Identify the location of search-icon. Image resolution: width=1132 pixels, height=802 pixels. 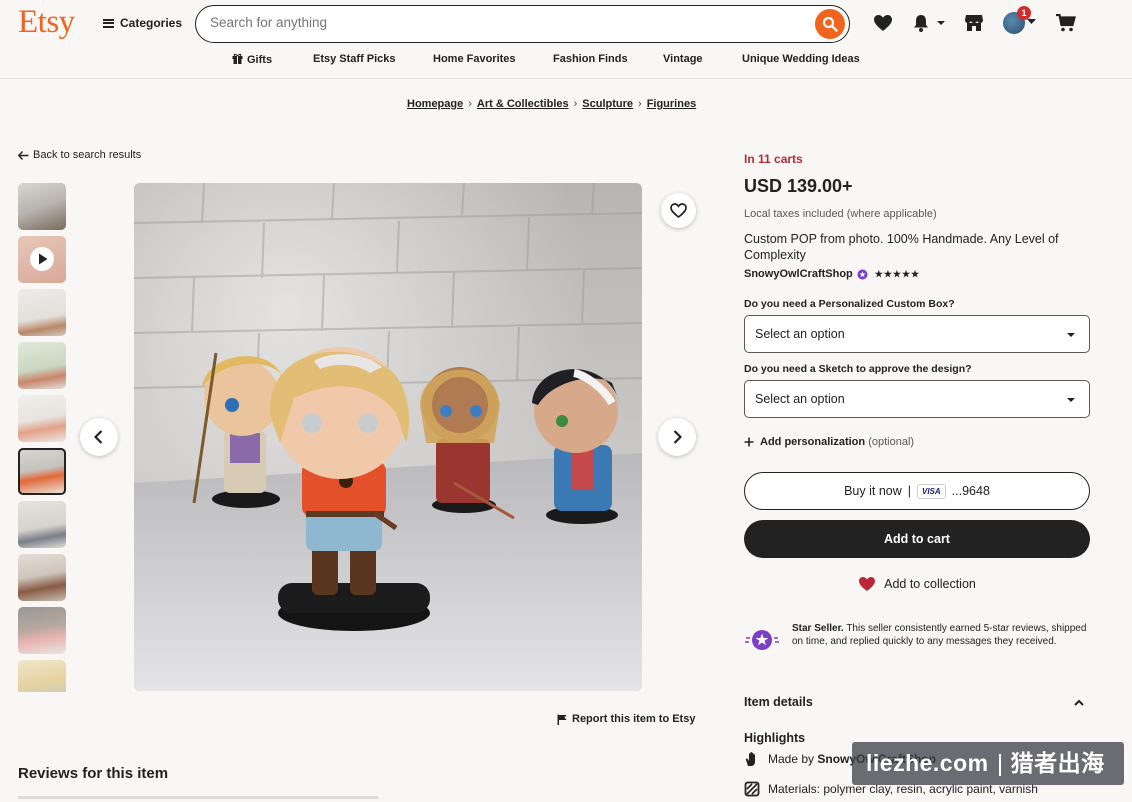
(830, 24).